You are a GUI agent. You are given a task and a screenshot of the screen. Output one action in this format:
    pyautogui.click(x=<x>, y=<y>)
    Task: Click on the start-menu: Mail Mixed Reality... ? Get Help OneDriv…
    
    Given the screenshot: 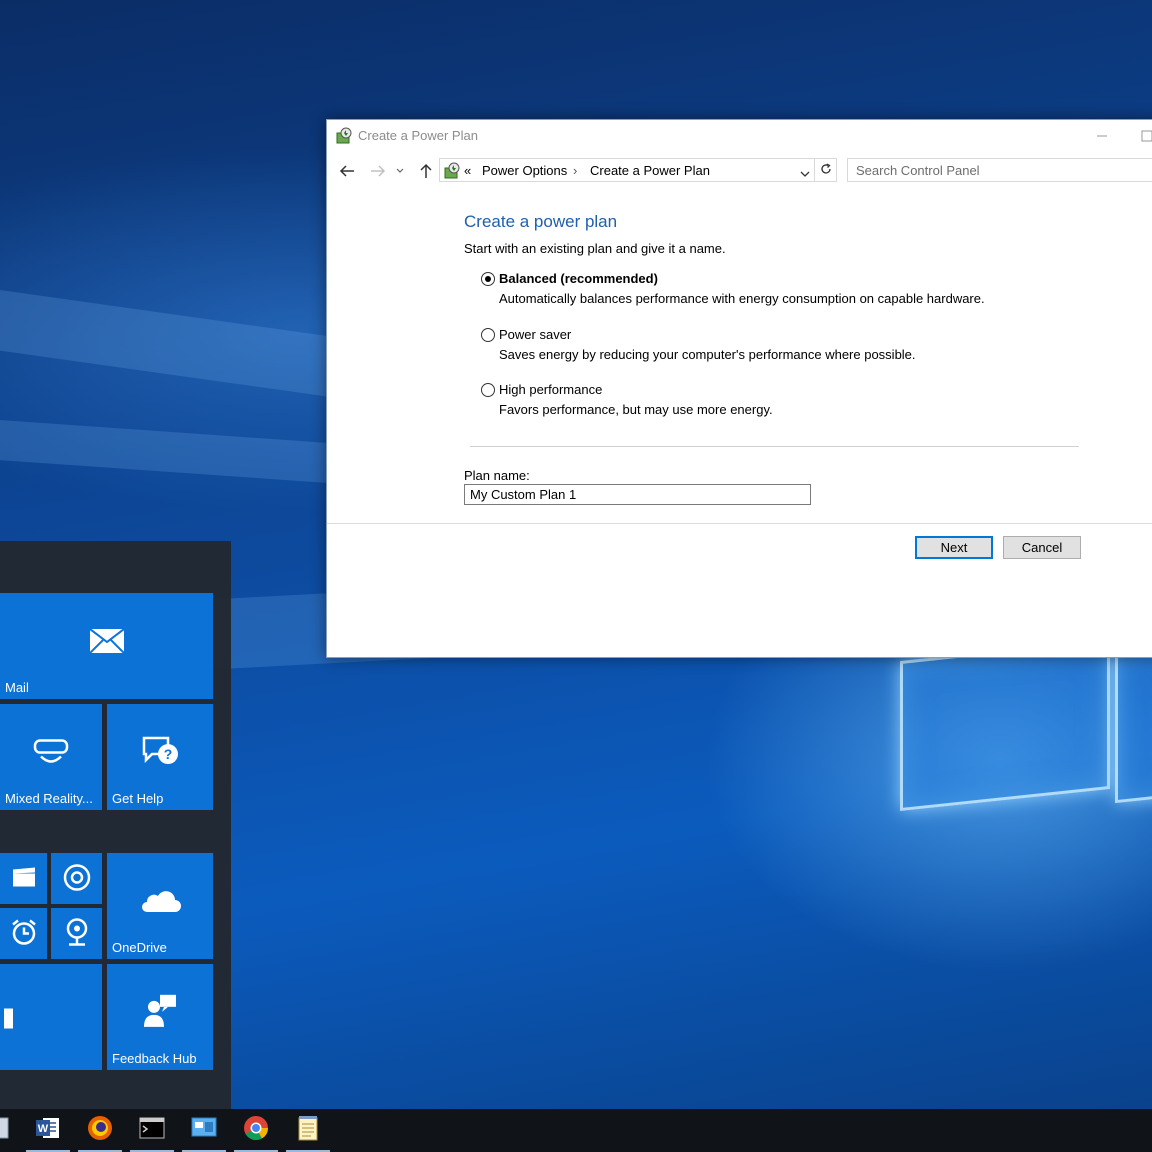 What is the action you would take?
    pyautogui.click(x=115, y=825)
    